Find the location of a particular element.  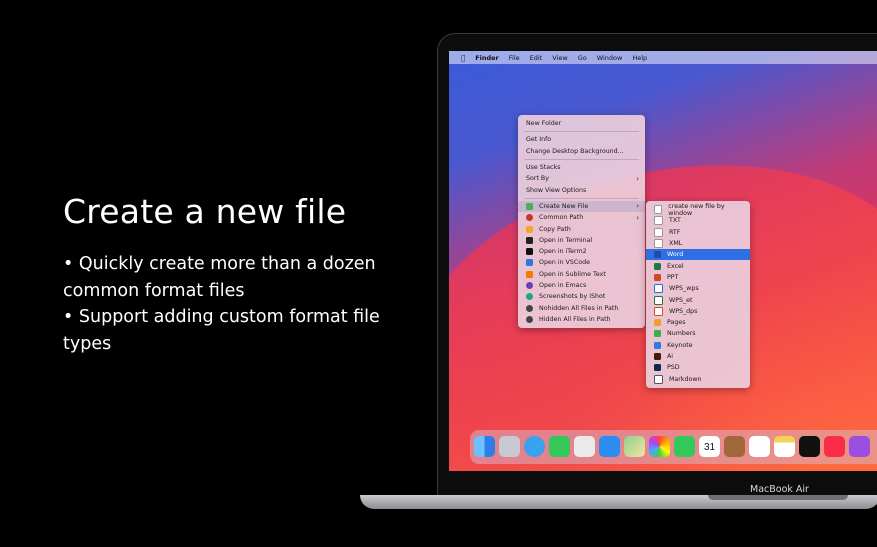

music-icon is located at coordinates (834, 446).